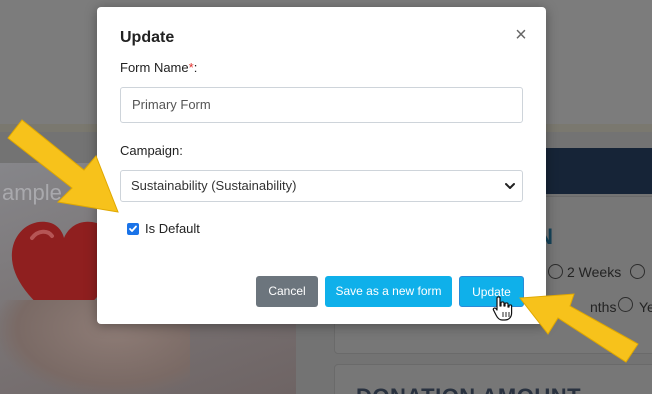 Image resolution: width=652 pixels, height=394 pixels. Describe the element at coordinates (594, 272) in the screenshot. I see `background-radio-label: 2 Weeks` at that location.